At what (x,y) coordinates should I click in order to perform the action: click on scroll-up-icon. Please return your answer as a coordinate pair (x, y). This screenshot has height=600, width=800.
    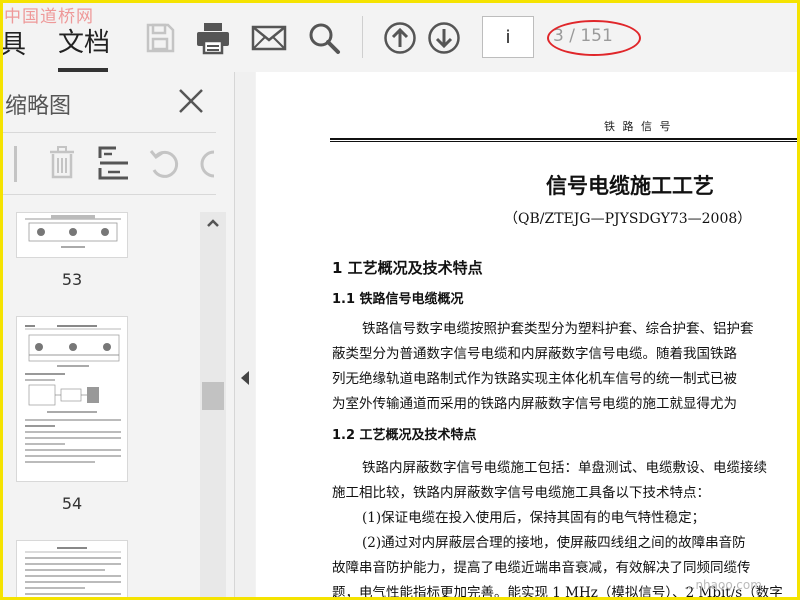
    Looking at the image, I should click on (213, 223).